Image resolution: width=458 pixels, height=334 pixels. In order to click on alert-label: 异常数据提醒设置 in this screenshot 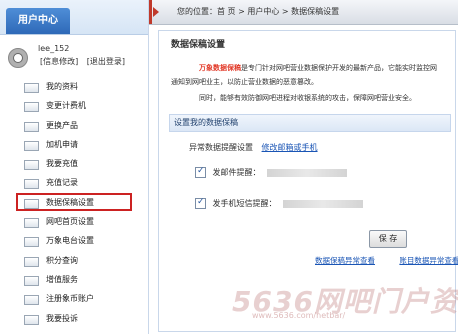, I will do `click(221, 147)`.